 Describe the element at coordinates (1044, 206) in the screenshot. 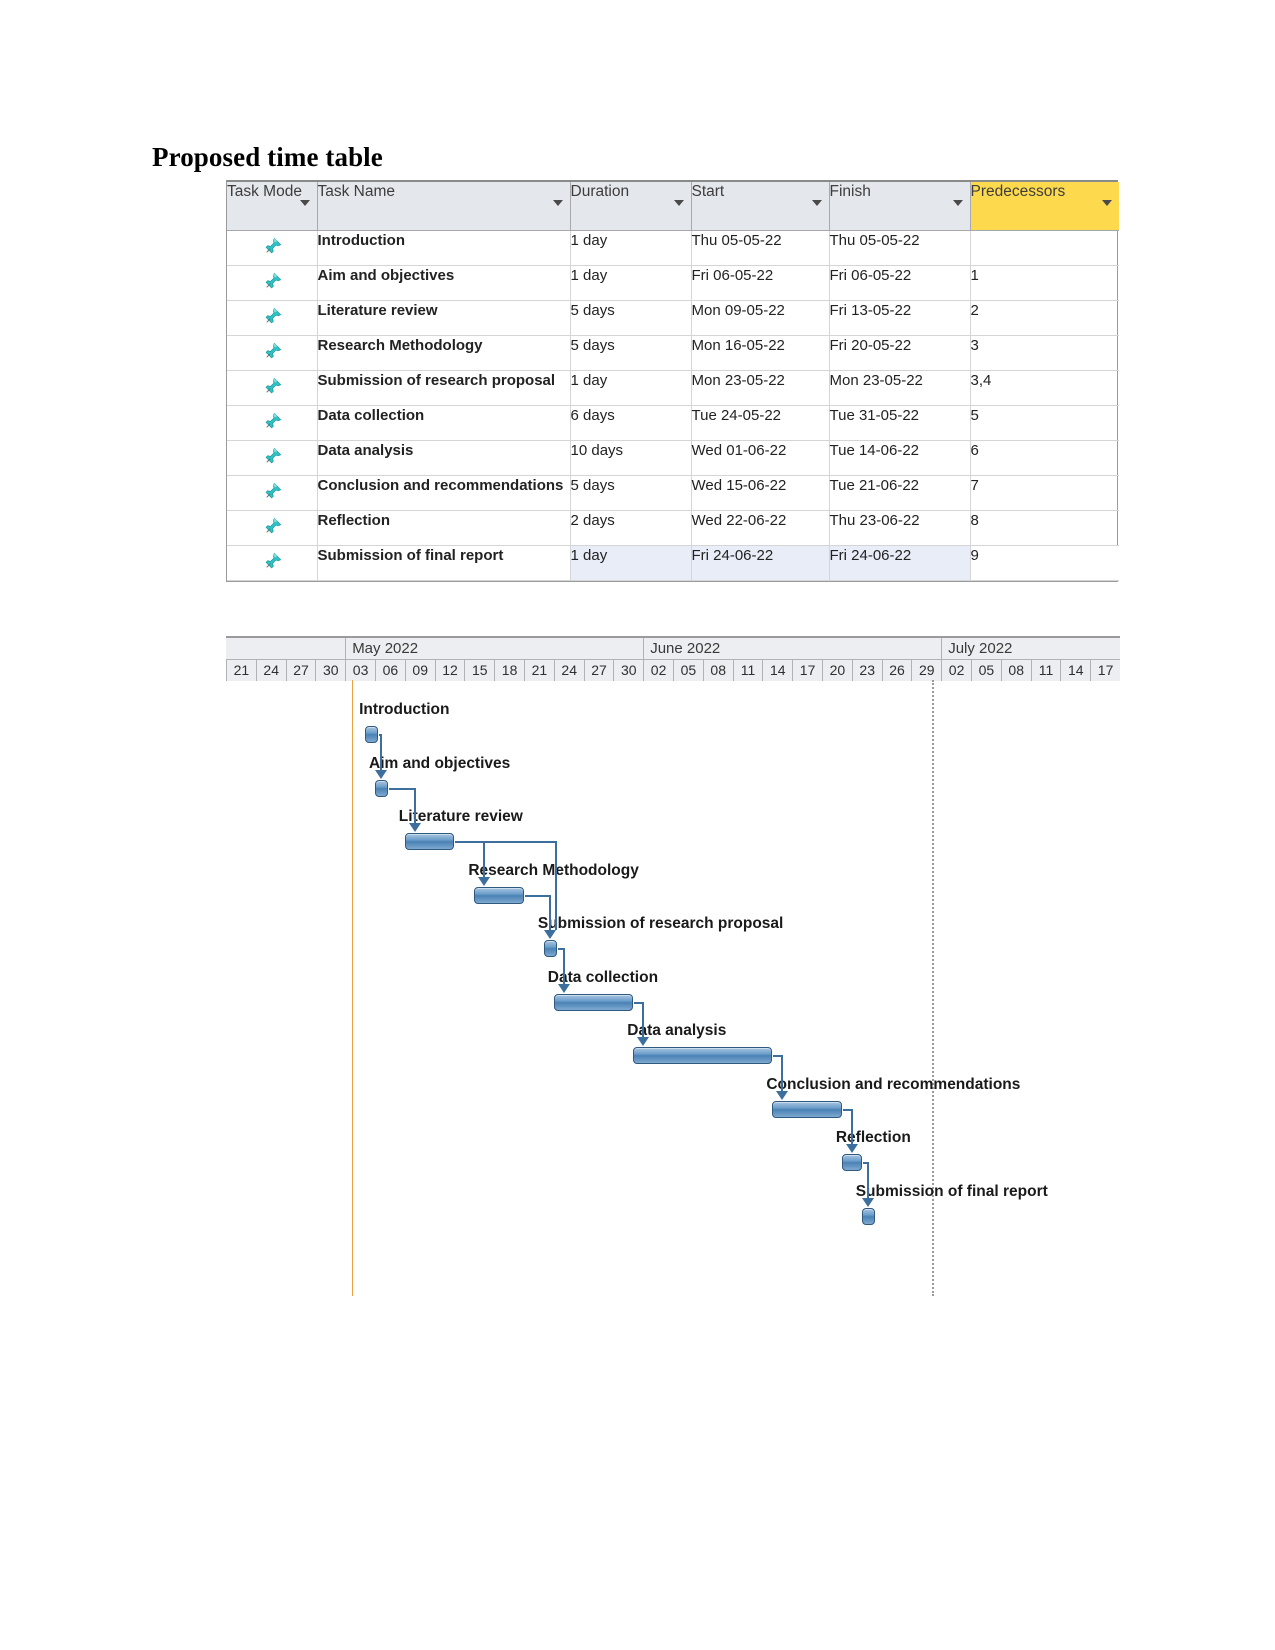

I see `column-header-predecessors: Predecessors` at that location.